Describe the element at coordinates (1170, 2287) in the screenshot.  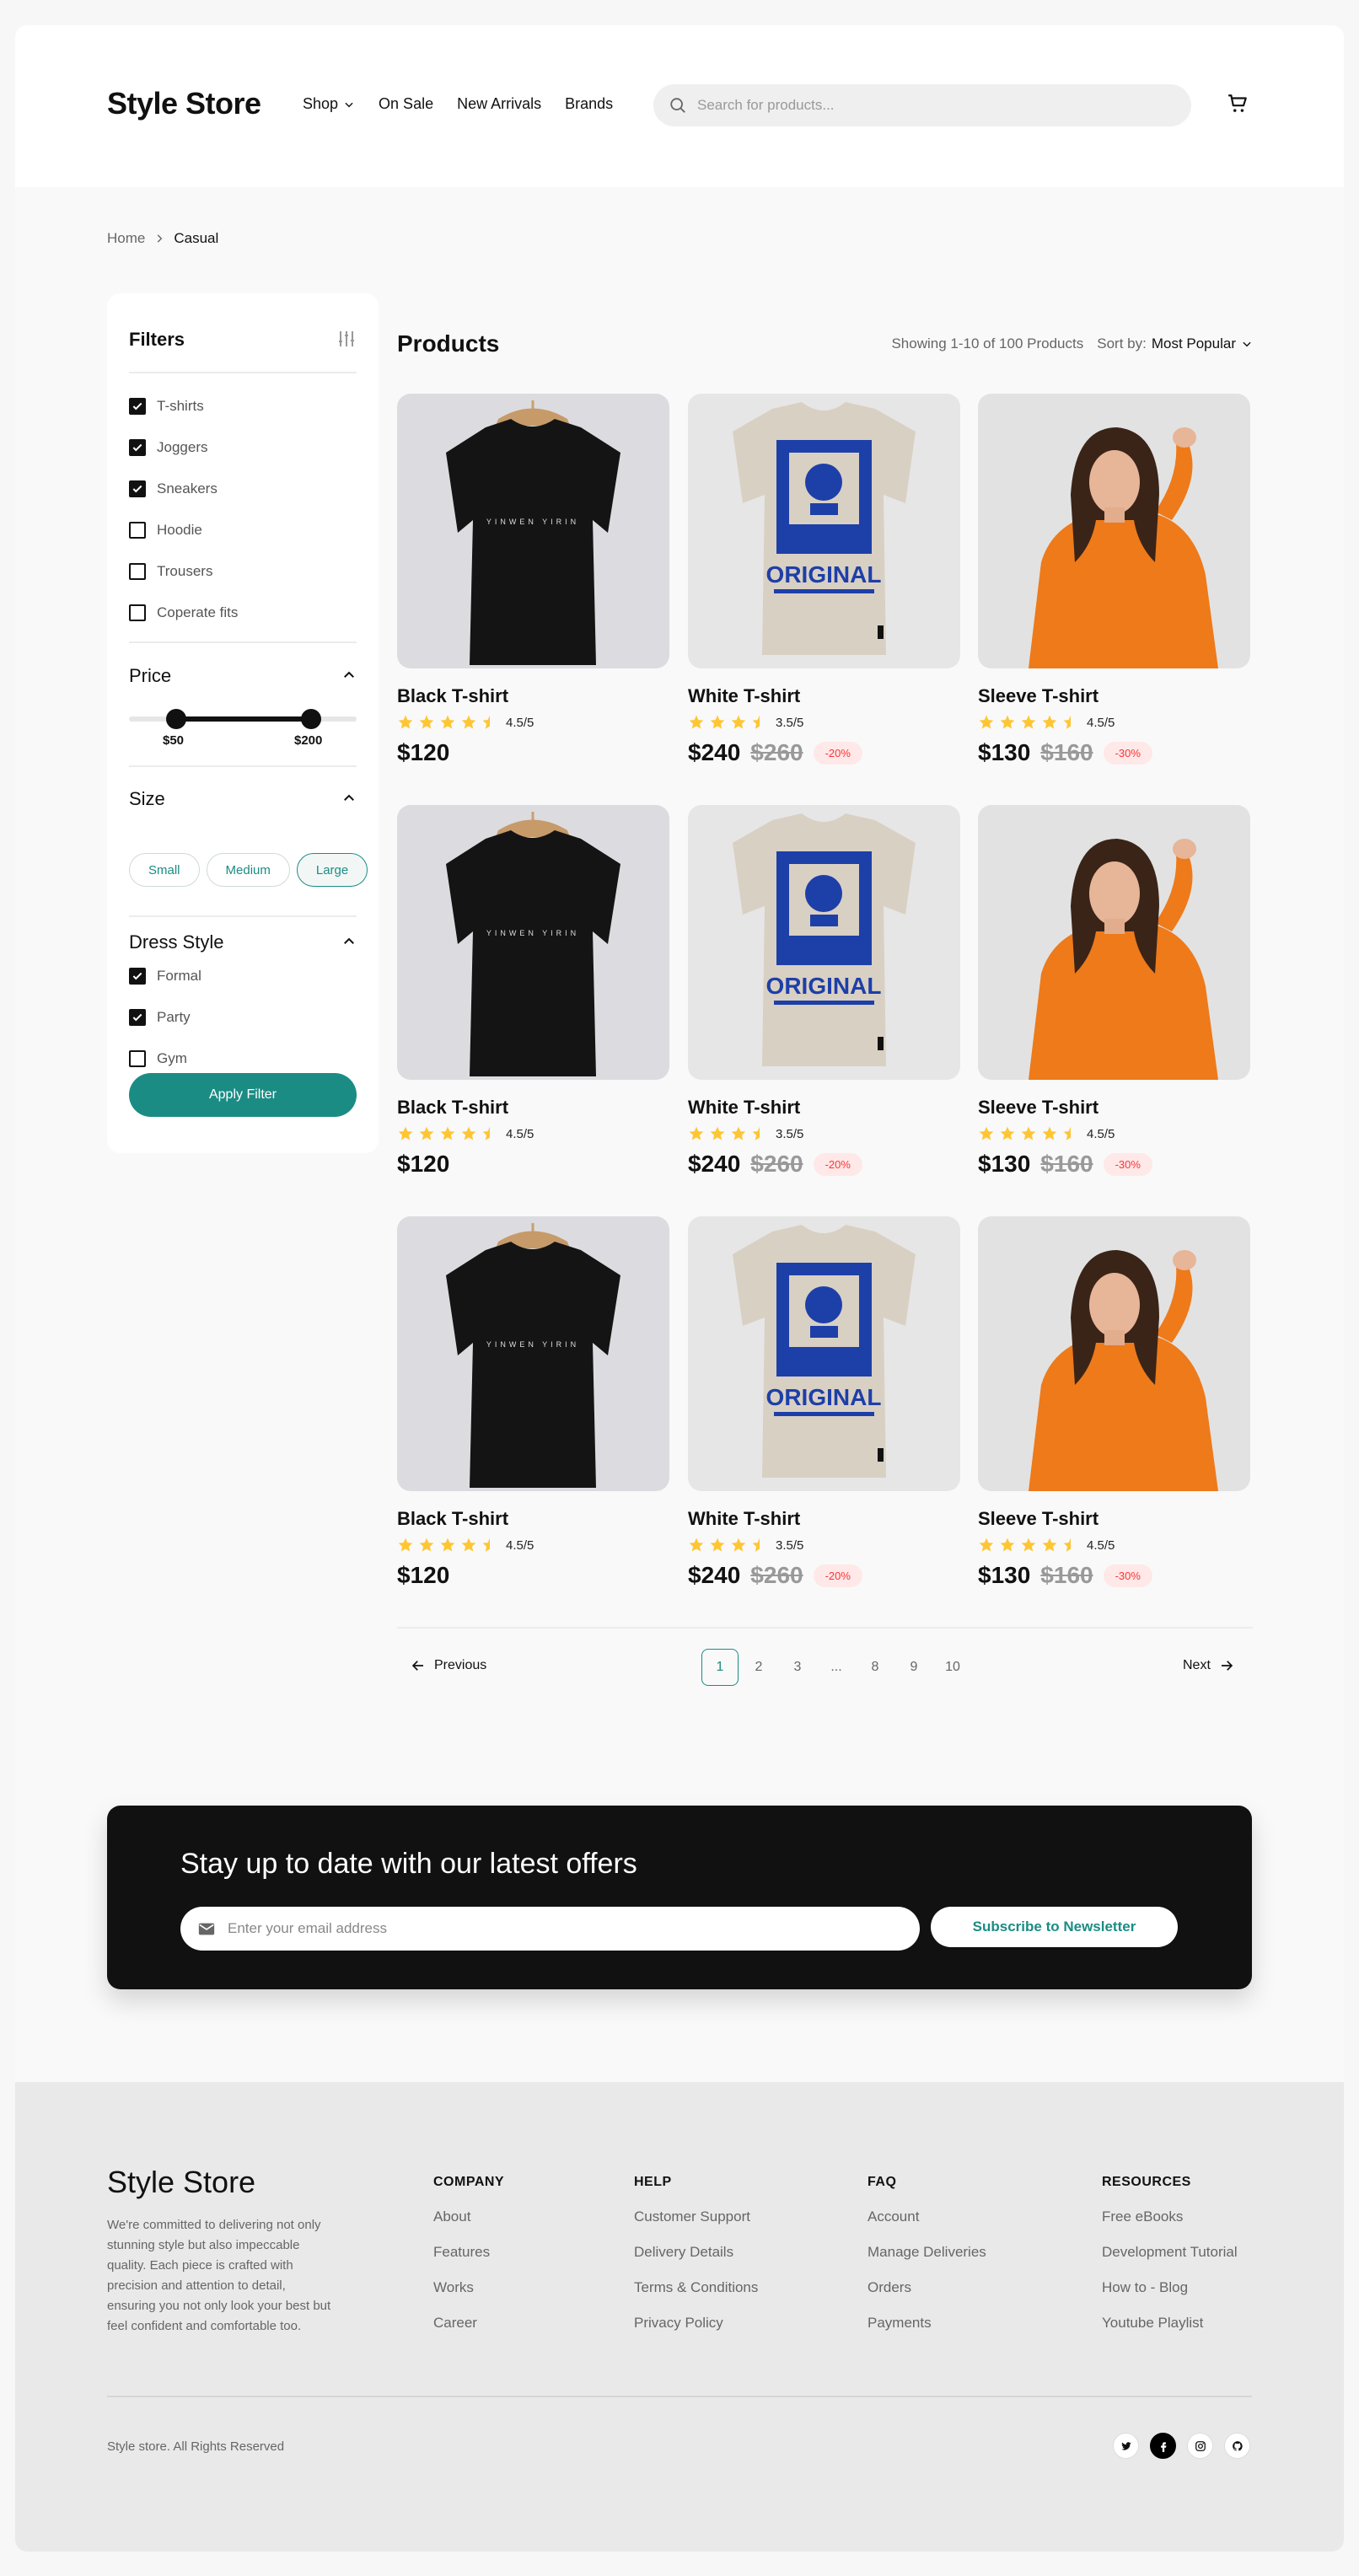
I see `footer-link: How to - Blog` at that location.